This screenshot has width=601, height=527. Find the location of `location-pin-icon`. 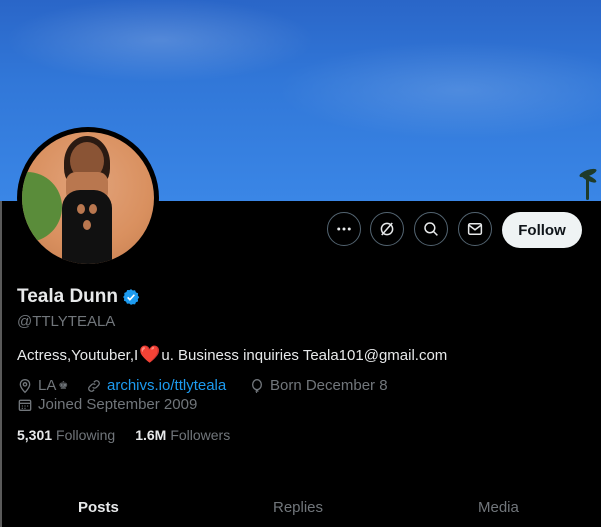

location-pin-icon is located at coordinates (25, 385).